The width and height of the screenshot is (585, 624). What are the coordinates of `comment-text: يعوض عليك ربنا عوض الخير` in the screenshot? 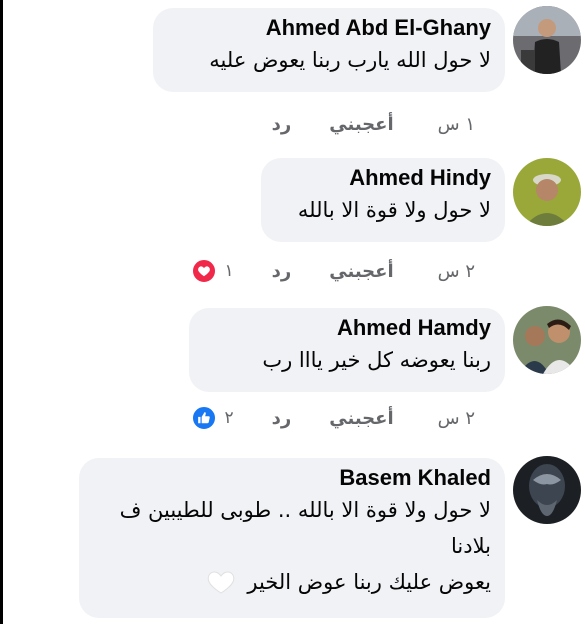 It's located at (369, 582).